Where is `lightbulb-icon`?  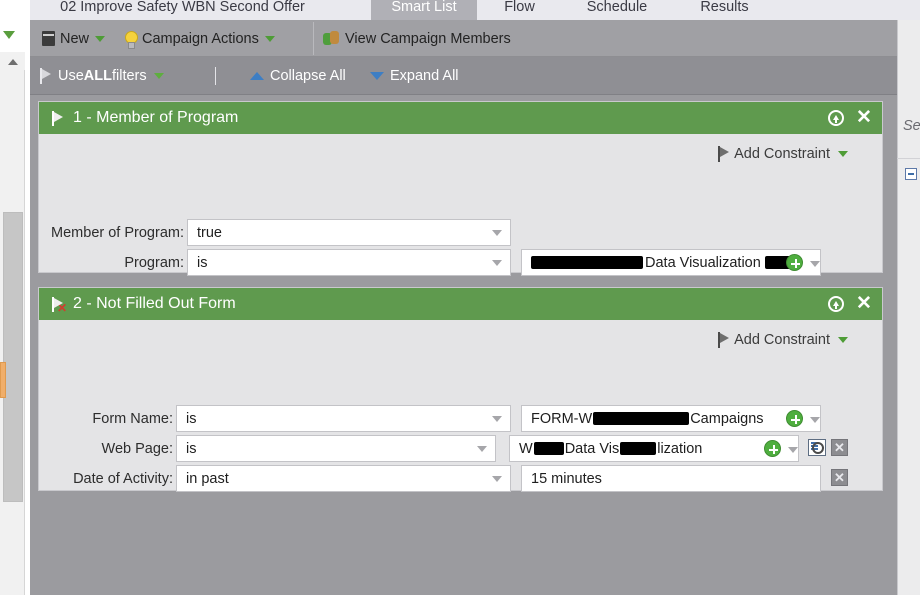
lightbulb-icon is located at coordinates (131, 39).